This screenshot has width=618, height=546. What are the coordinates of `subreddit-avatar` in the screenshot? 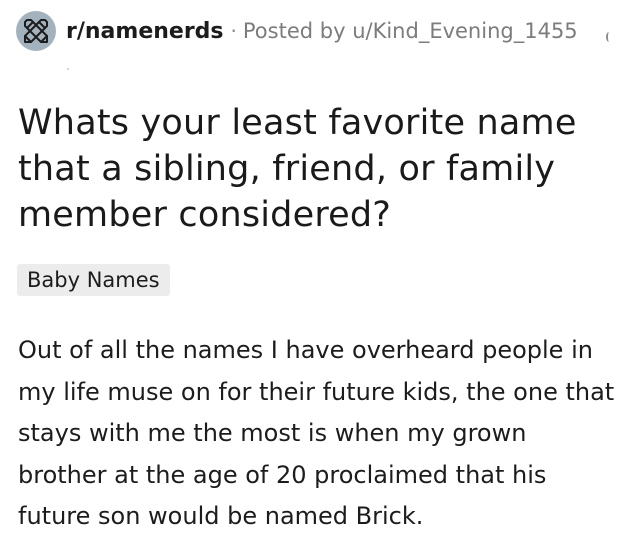 It's located at (36, 31).